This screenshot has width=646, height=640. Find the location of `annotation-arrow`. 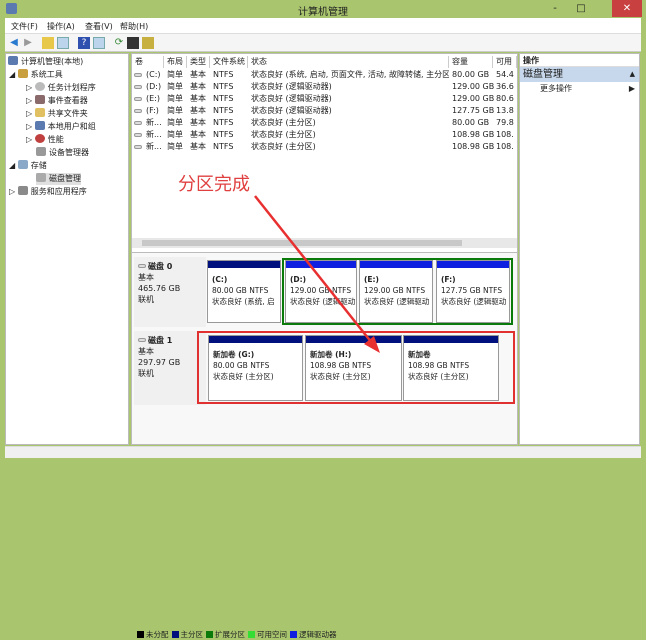

annotation-arrow is located at coordinates (317, 274).